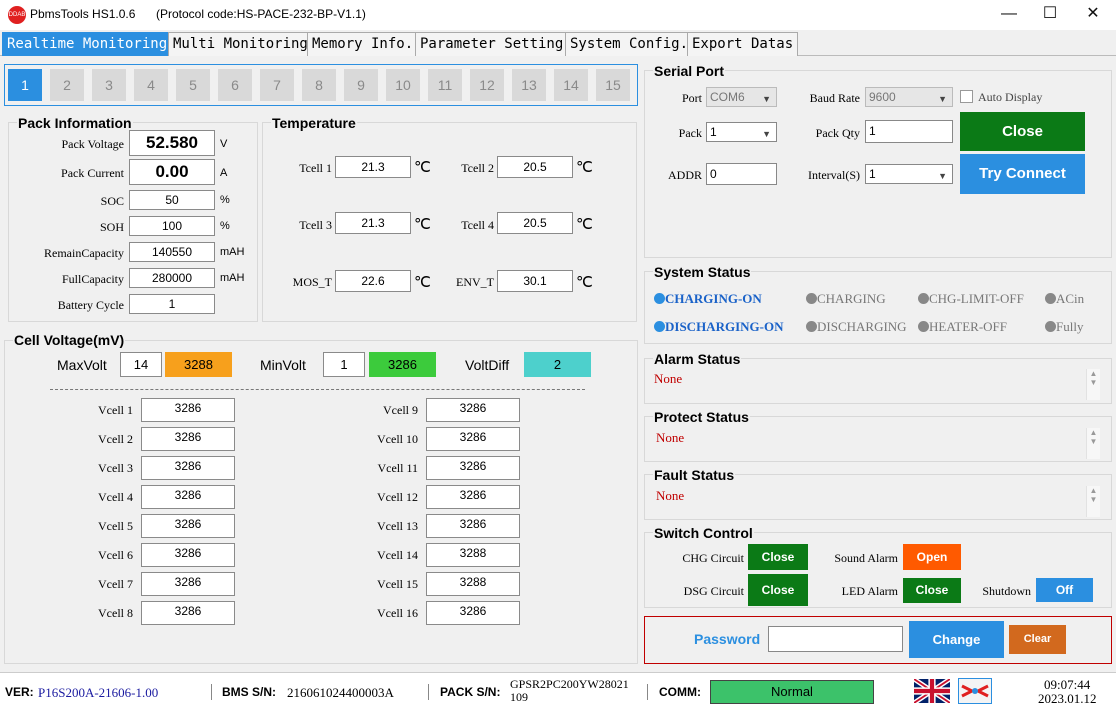  I want to click on volt-diff-label: VoltDiff, so click(487, 365).